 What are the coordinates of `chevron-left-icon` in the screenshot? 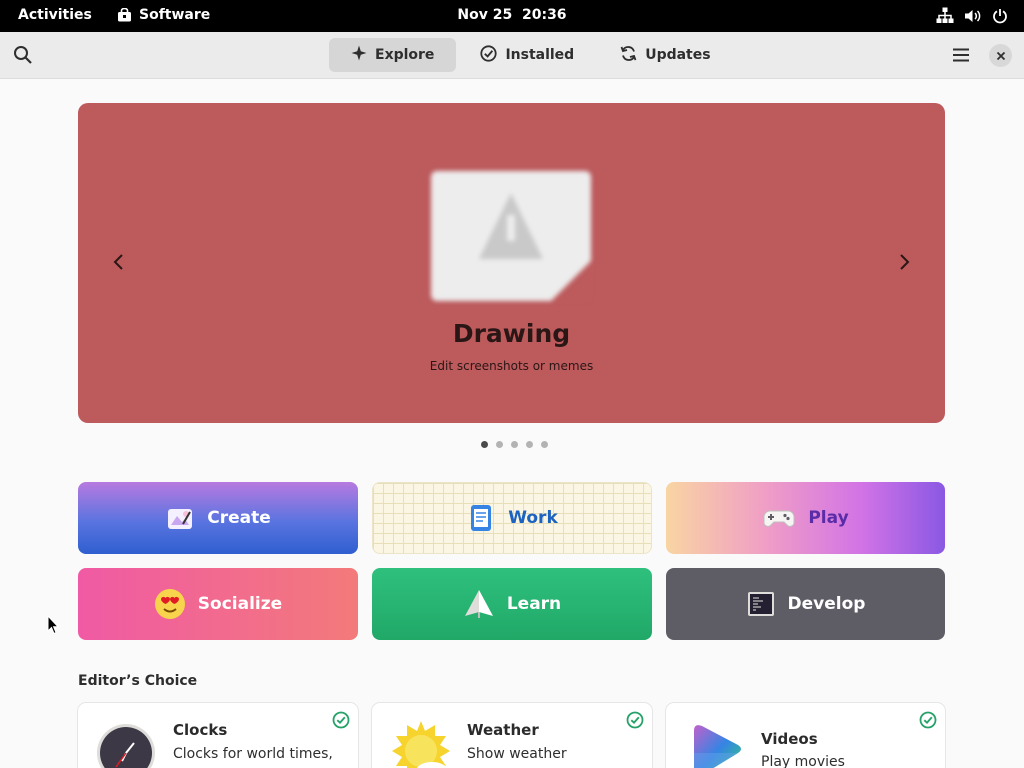 It's located at (119, 262).